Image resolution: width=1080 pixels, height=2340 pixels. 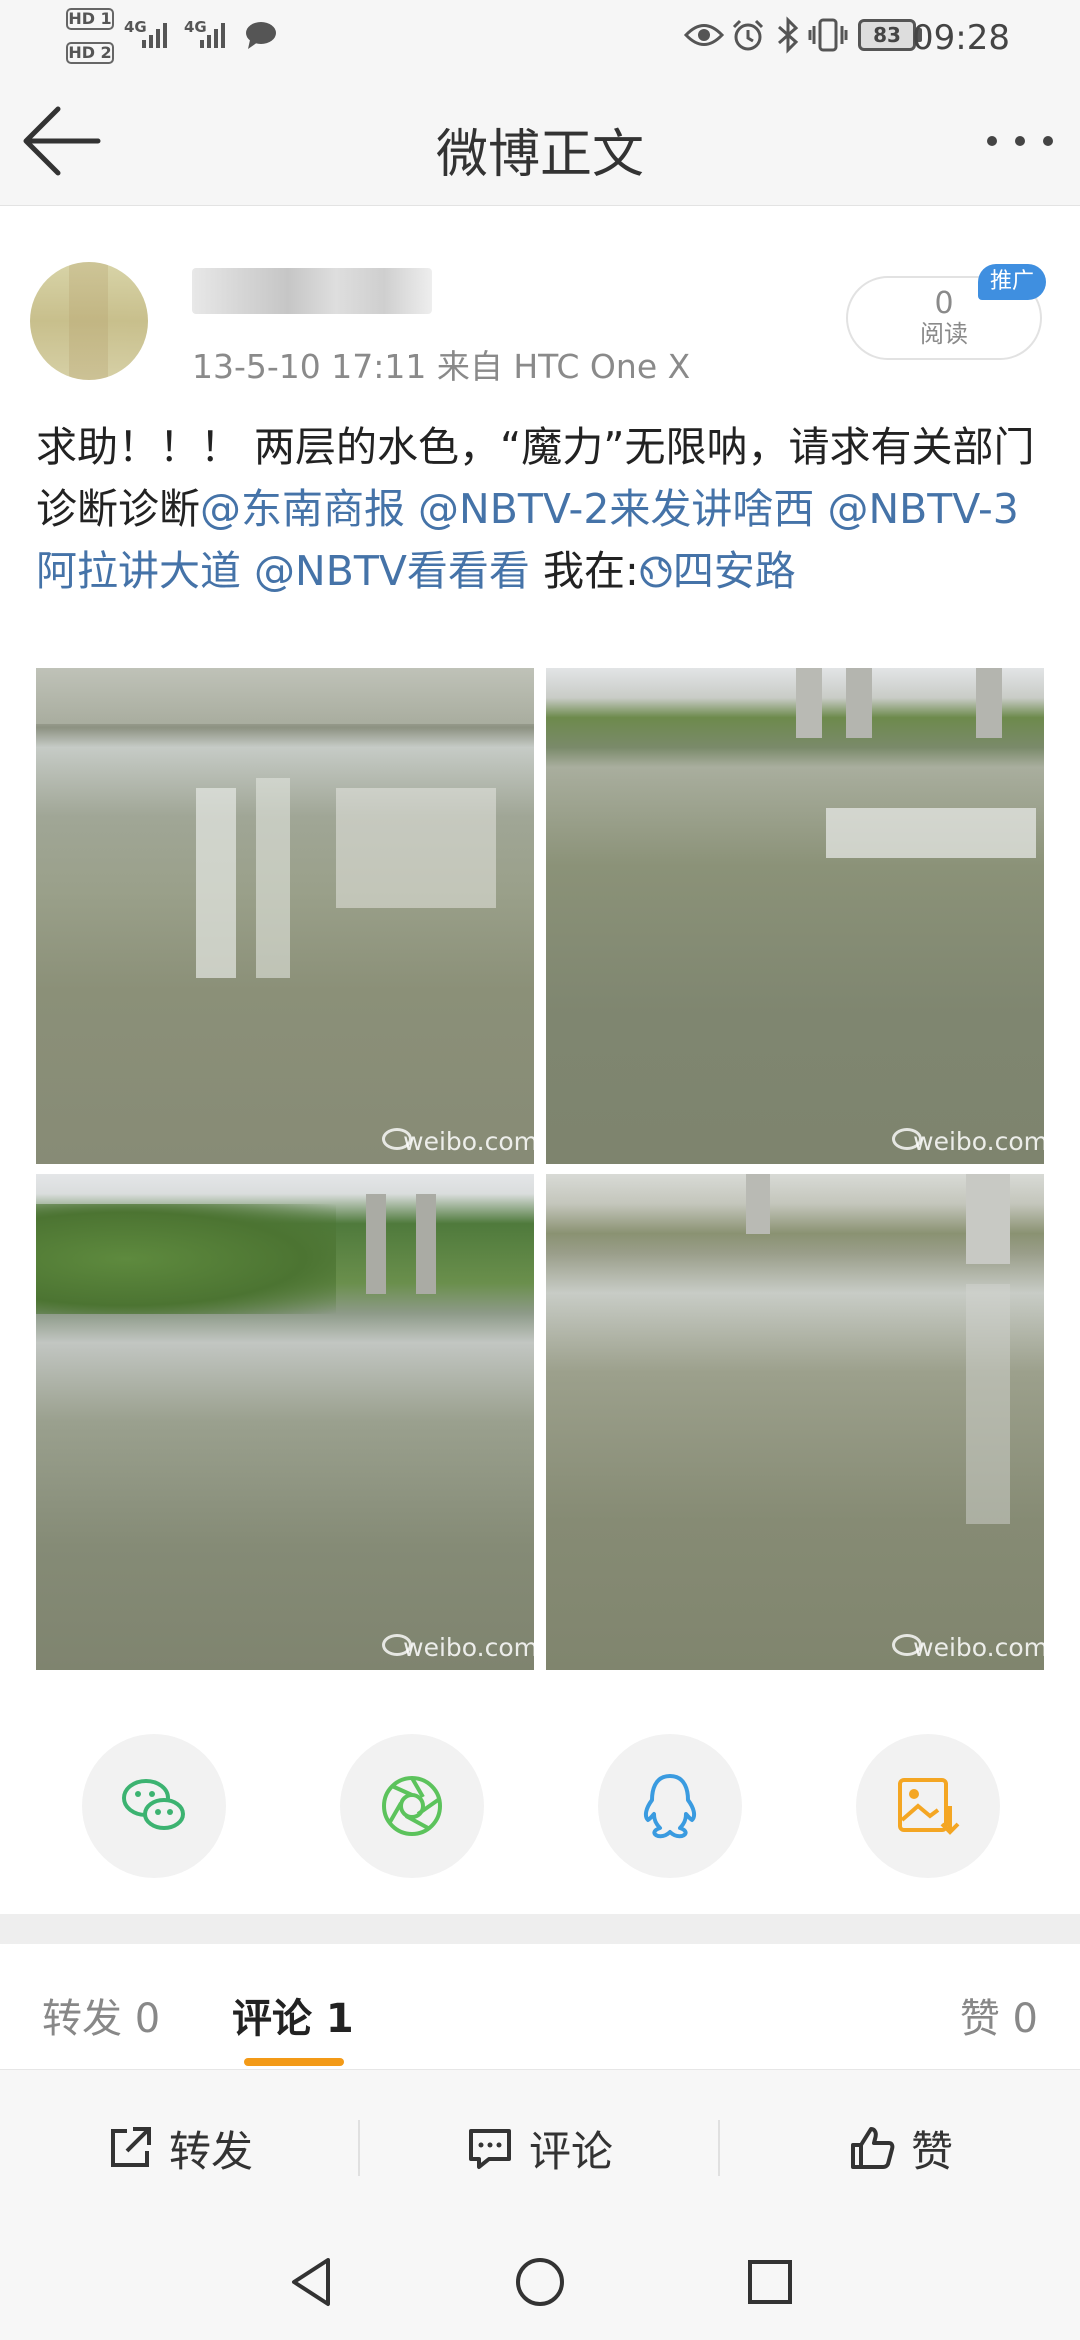 I want to click on battery-indicator: 83, so click(x=887, y=35).